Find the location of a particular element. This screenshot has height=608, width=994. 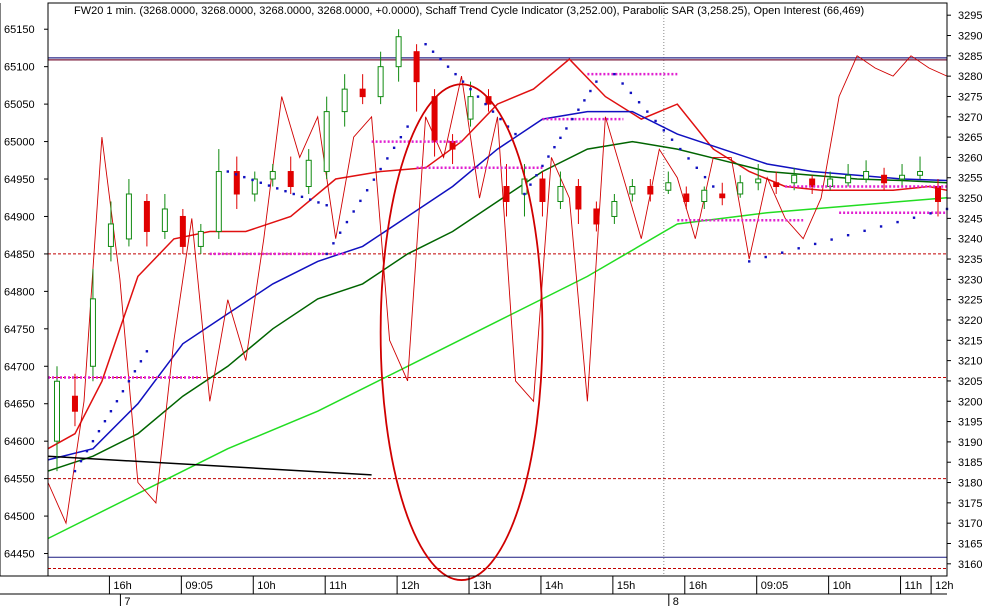

right-tick-label: 3295 is located at coordinates (970, 16).